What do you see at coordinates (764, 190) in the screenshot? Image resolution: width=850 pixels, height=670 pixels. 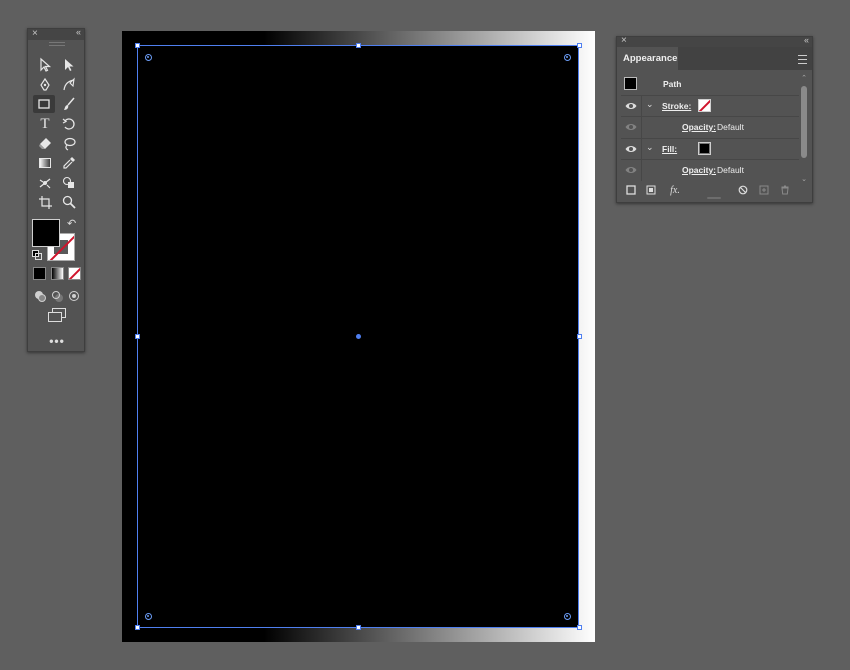 I see `duplicate-item-icon` at bounding box center [764, 190].